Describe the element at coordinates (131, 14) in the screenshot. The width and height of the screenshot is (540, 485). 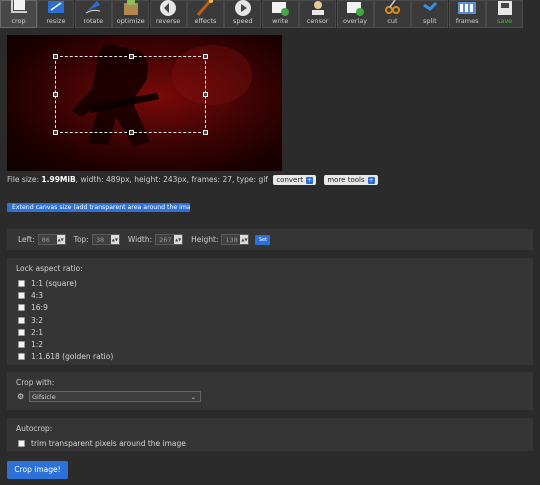
I see `tool-optimize: optimize` at that location.